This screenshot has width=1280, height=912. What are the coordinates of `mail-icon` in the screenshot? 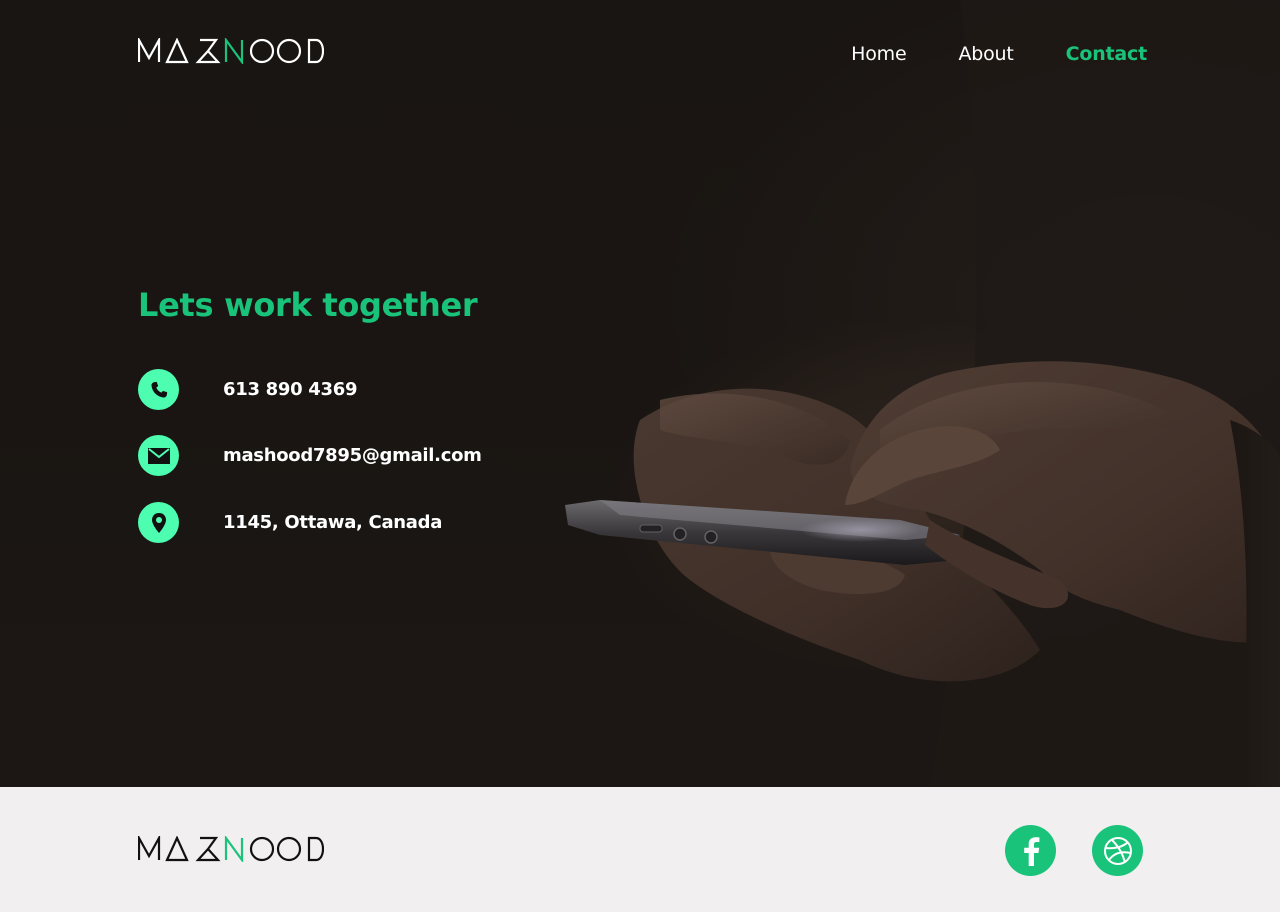 It's located at (158, 455).